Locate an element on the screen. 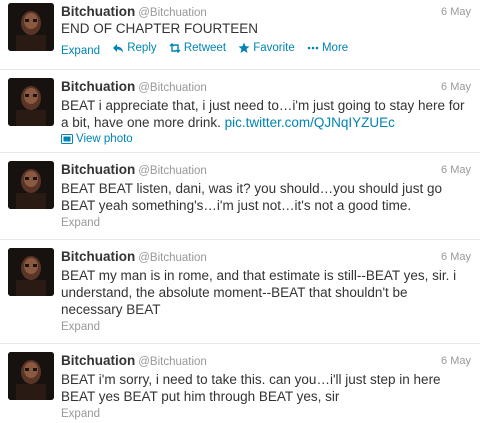 The image size is (480, 423). favorite-button: Favorite is located at coordinates (266, 48).